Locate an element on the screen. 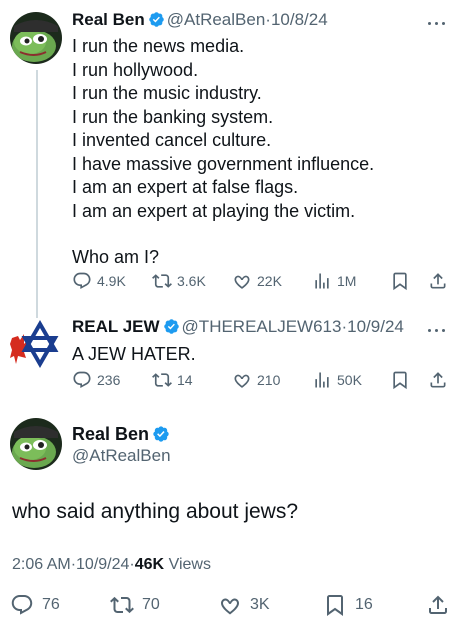  tweet1-line: I am an expert at false flags. is located at coordinates (185, 187).